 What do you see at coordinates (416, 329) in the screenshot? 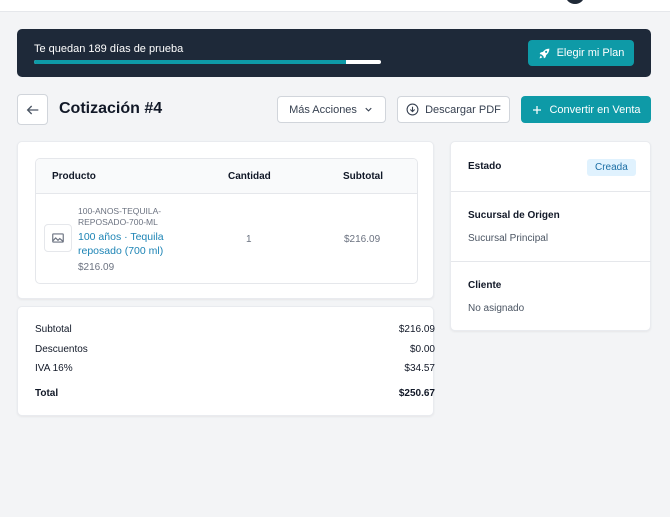
I see `summary-subtotal-value: $216.09` at bounding box center [416, 329].